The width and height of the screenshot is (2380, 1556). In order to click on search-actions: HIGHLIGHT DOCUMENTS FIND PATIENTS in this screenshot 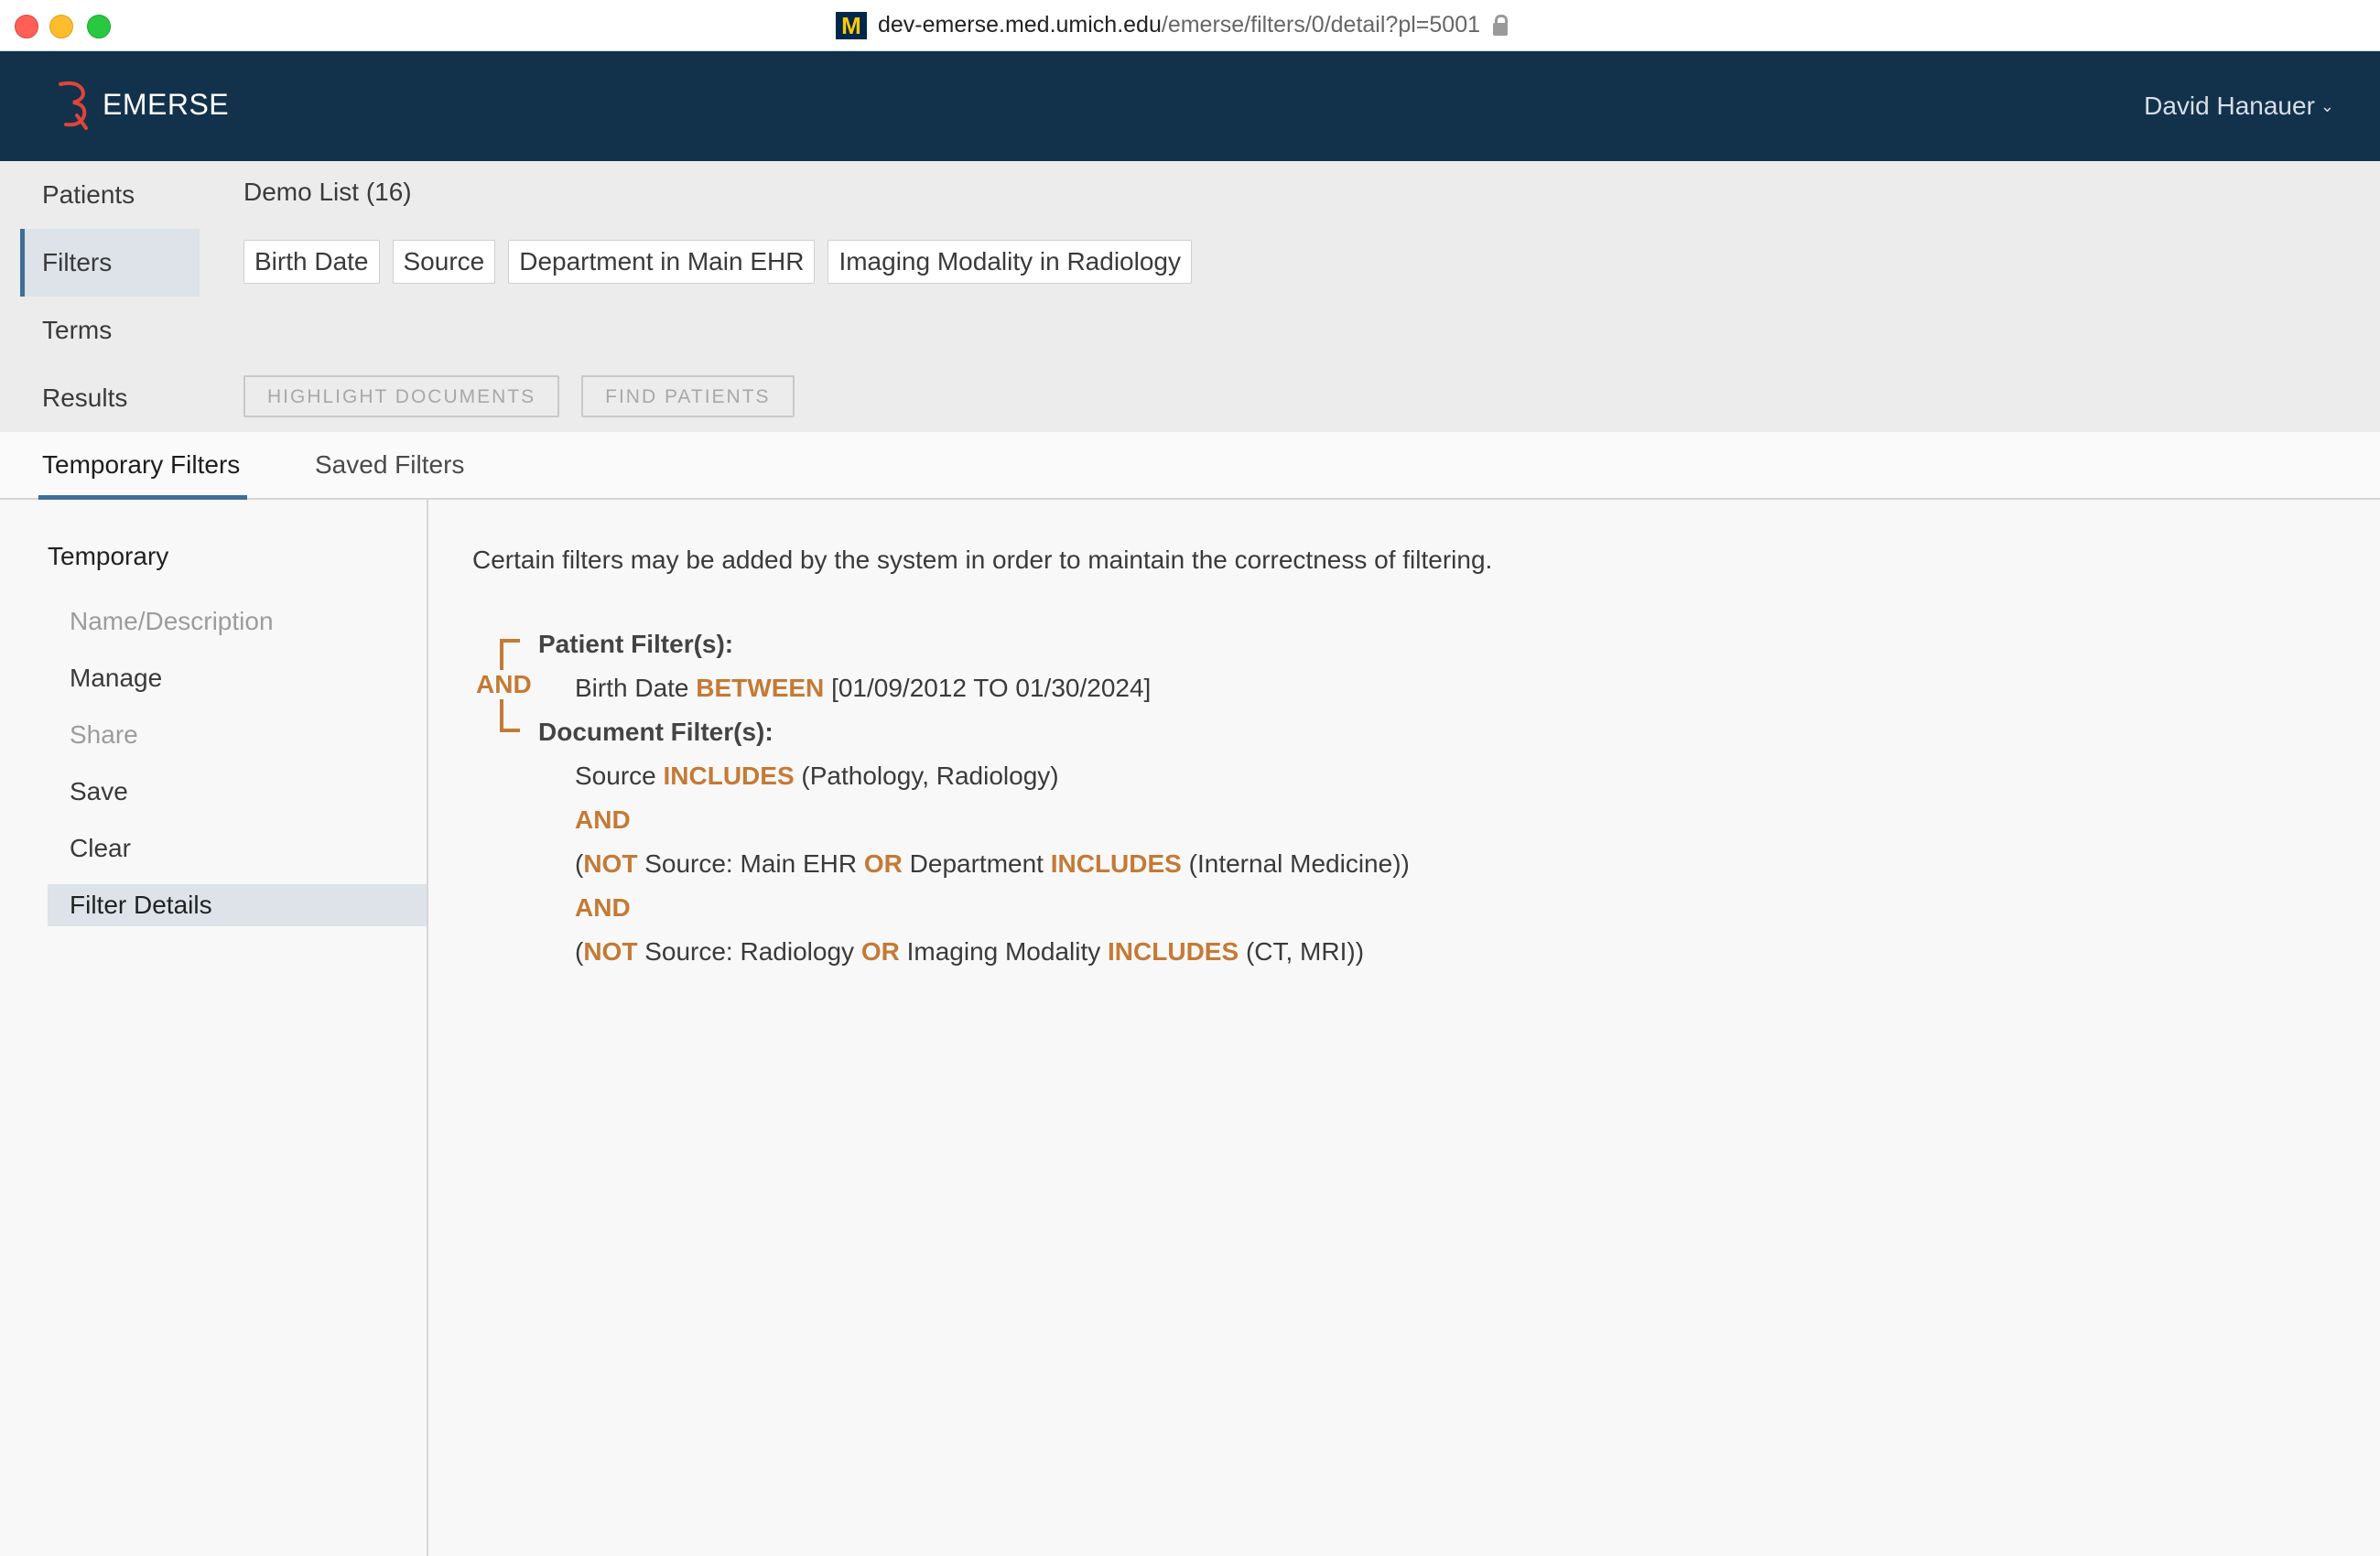, I will do `click(519, 396)`.